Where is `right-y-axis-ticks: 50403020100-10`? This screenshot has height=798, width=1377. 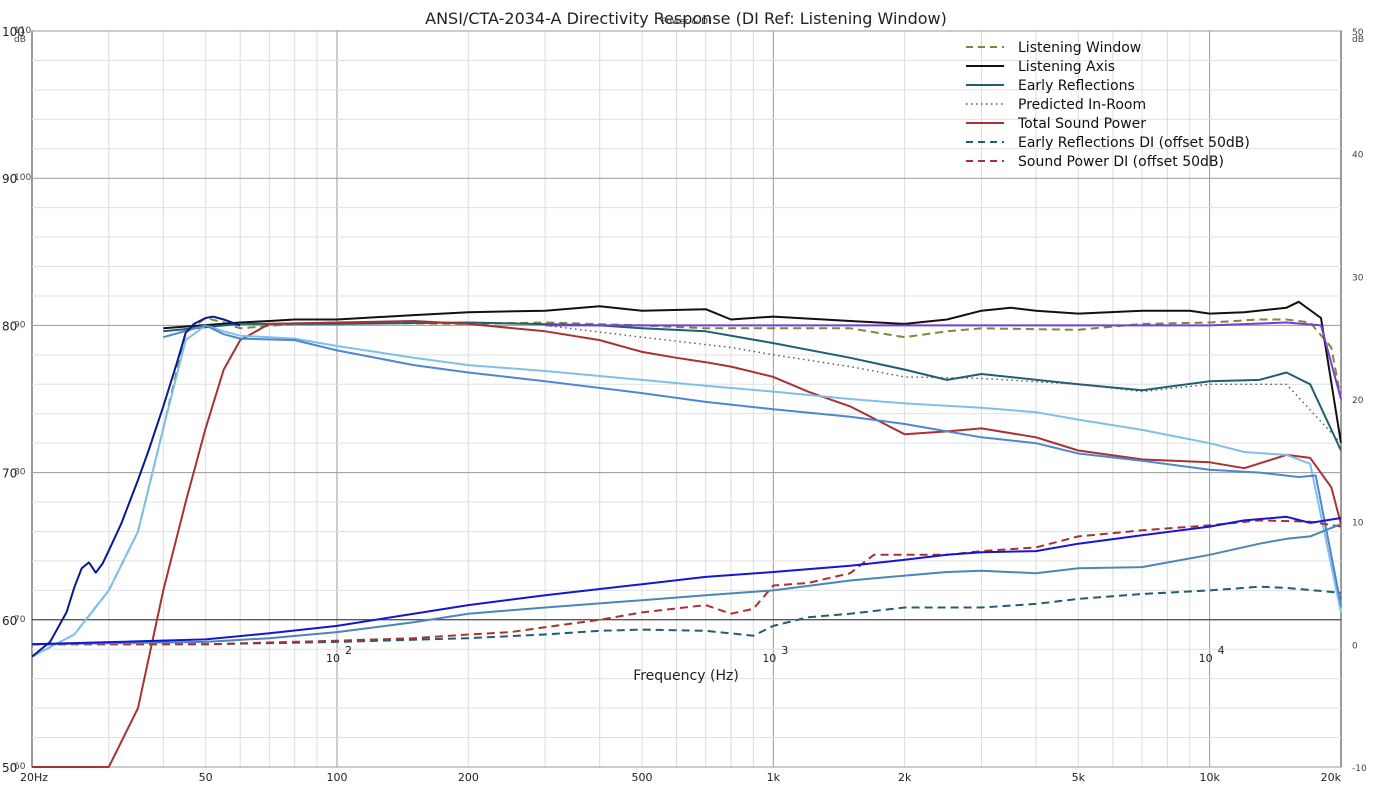
right-y-axis-ticks: 50403020100-10 is located at coordinates (1359, 401).